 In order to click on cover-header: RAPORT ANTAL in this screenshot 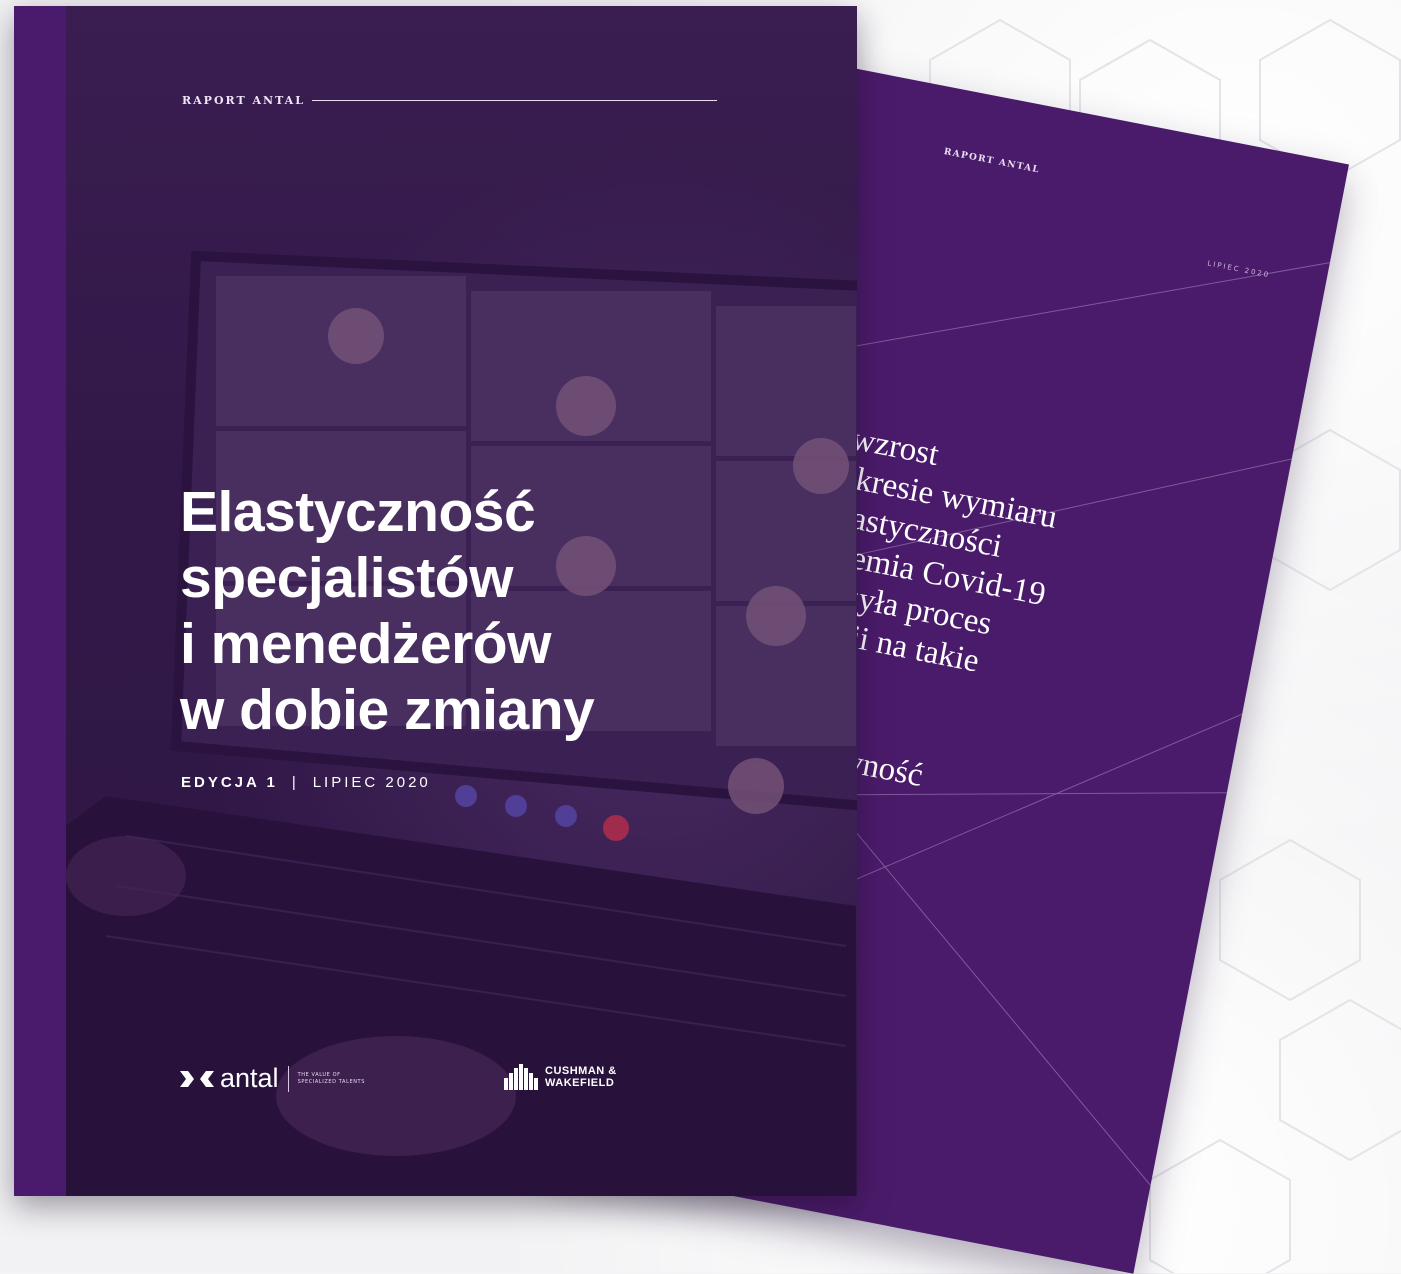, I will do `click(449, 100)`.